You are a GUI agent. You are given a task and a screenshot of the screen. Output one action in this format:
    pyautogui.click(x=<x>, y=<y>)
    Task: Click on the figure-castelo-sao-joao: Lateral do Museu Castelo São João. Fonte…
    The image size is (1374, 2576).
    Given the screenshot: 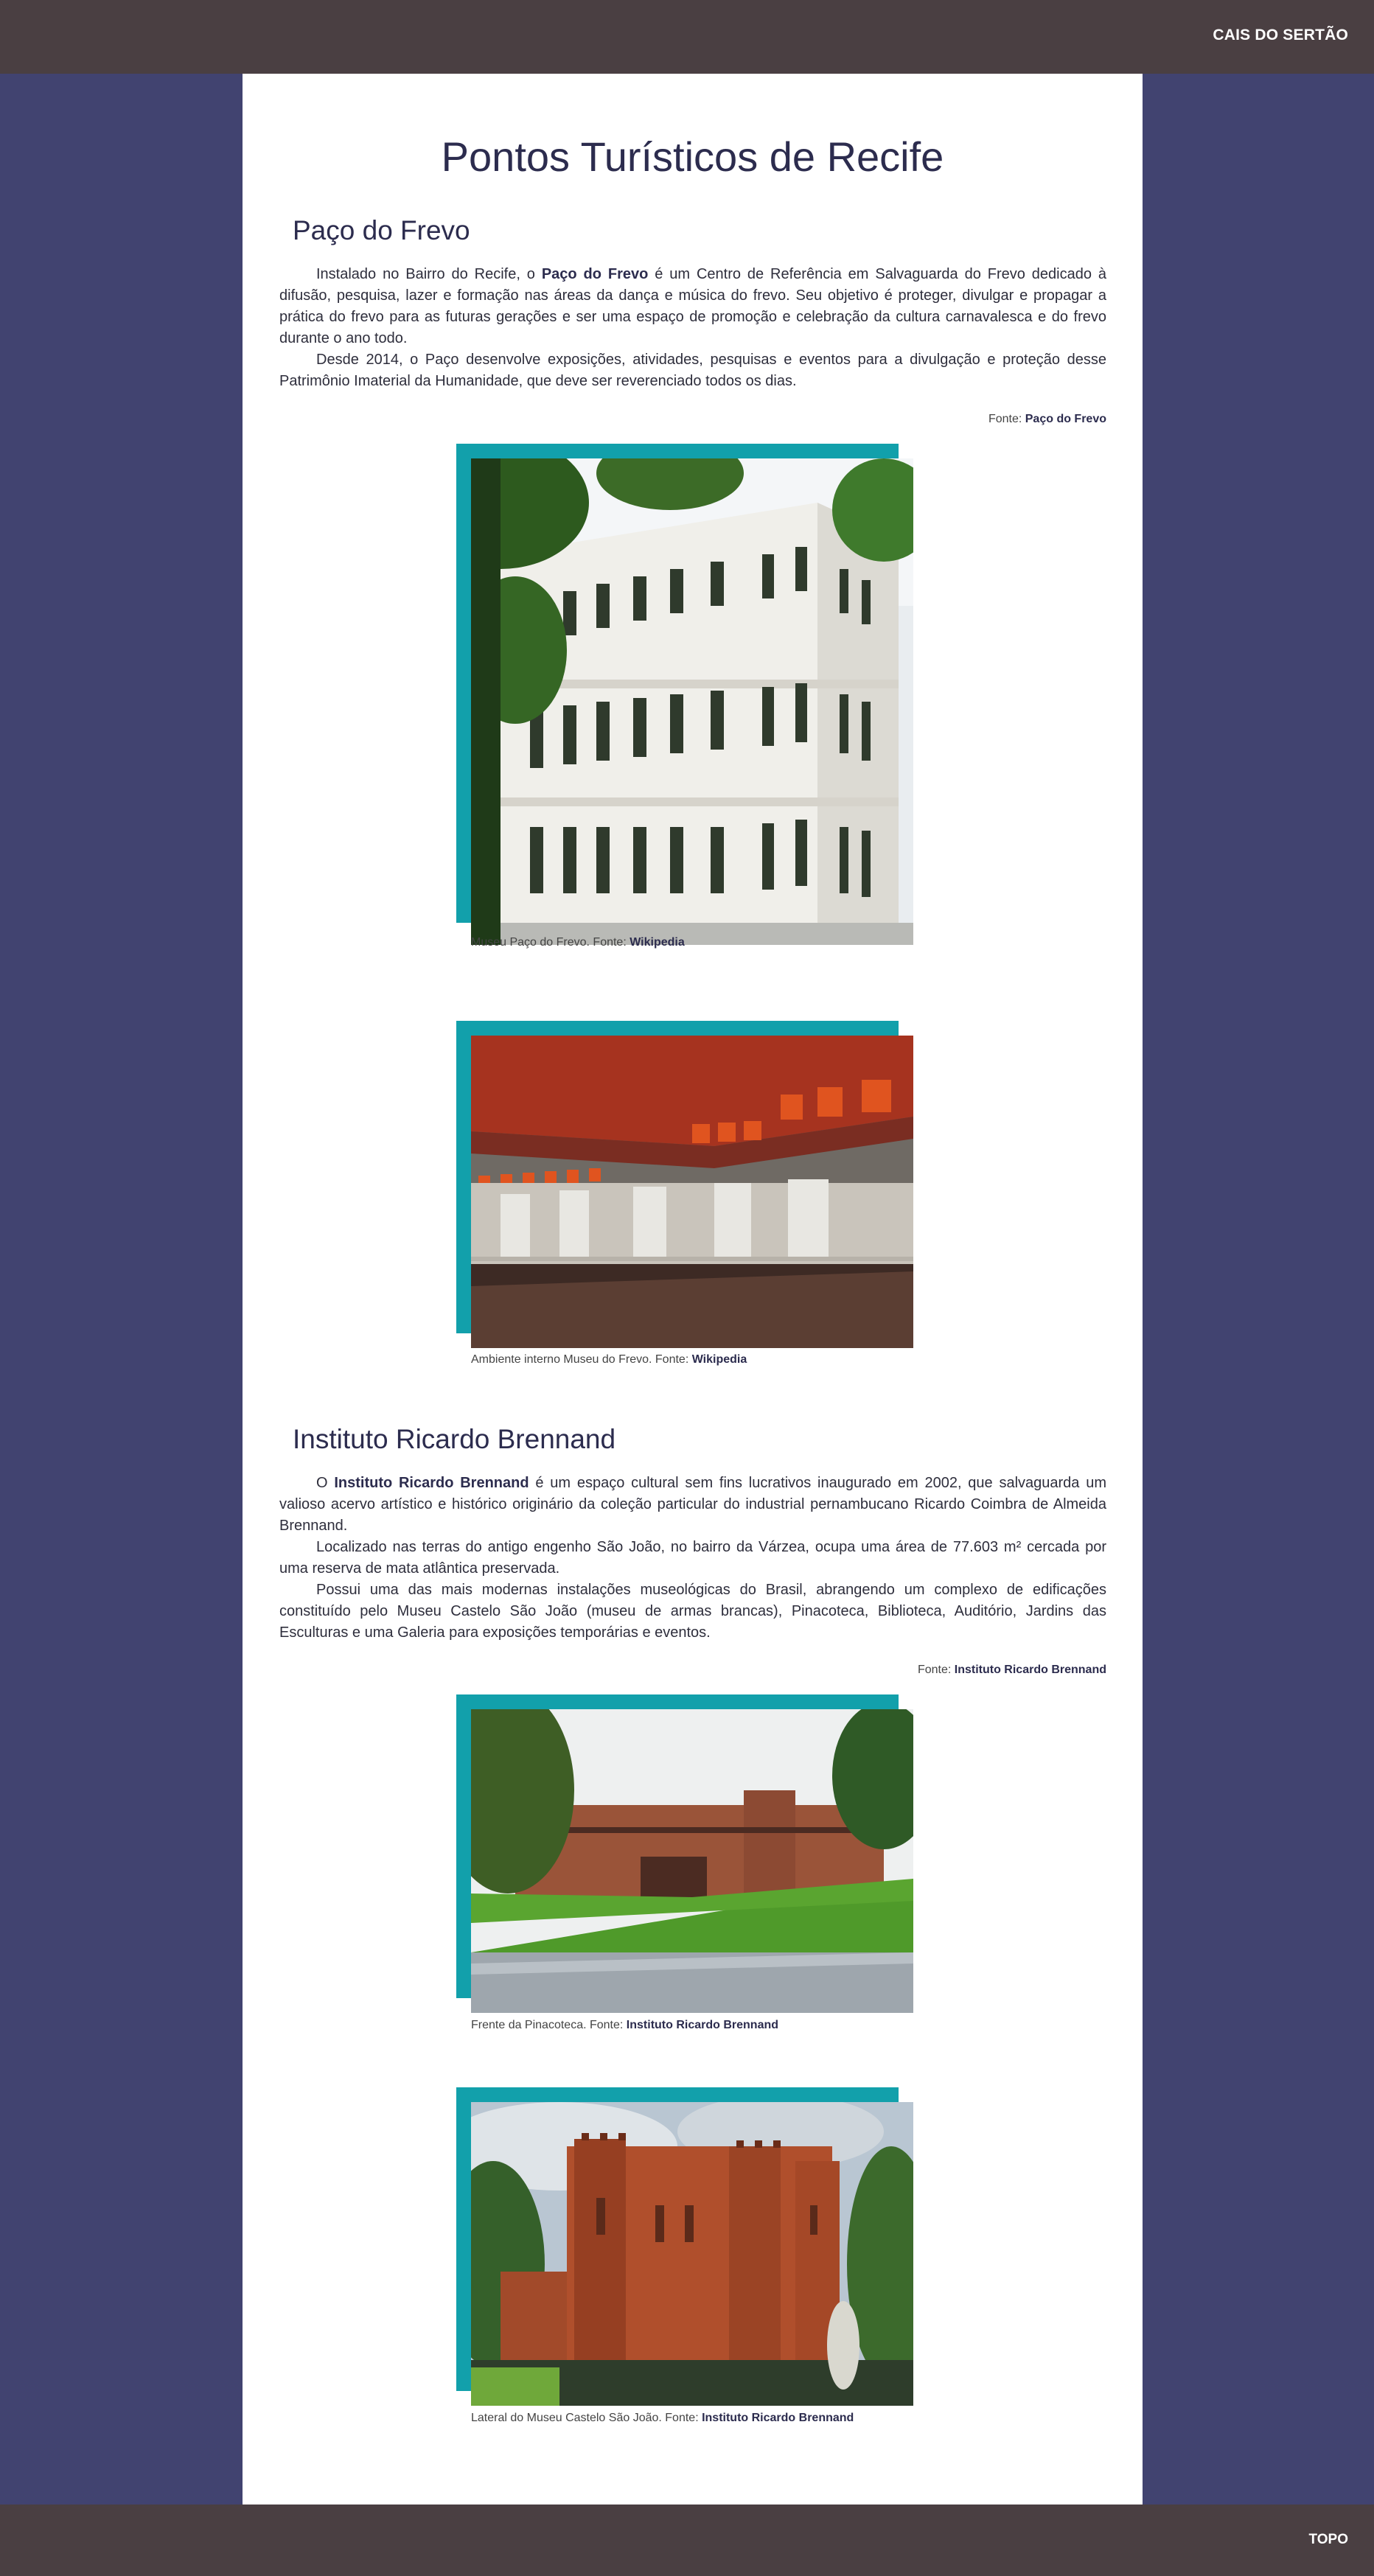 What is the action you would take?
    pyautogui.click(x=684, y=2266)
    